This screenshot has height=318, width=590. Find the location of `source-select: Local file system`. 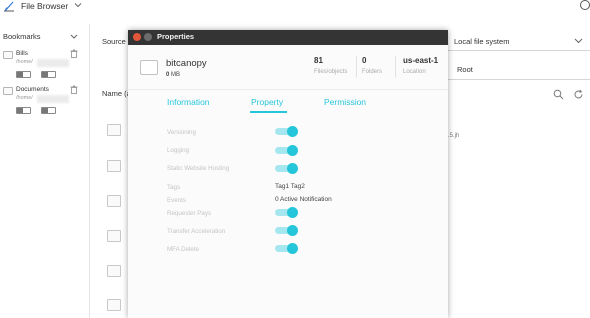

source-select: Local file system is located at coordinates (519, 41).